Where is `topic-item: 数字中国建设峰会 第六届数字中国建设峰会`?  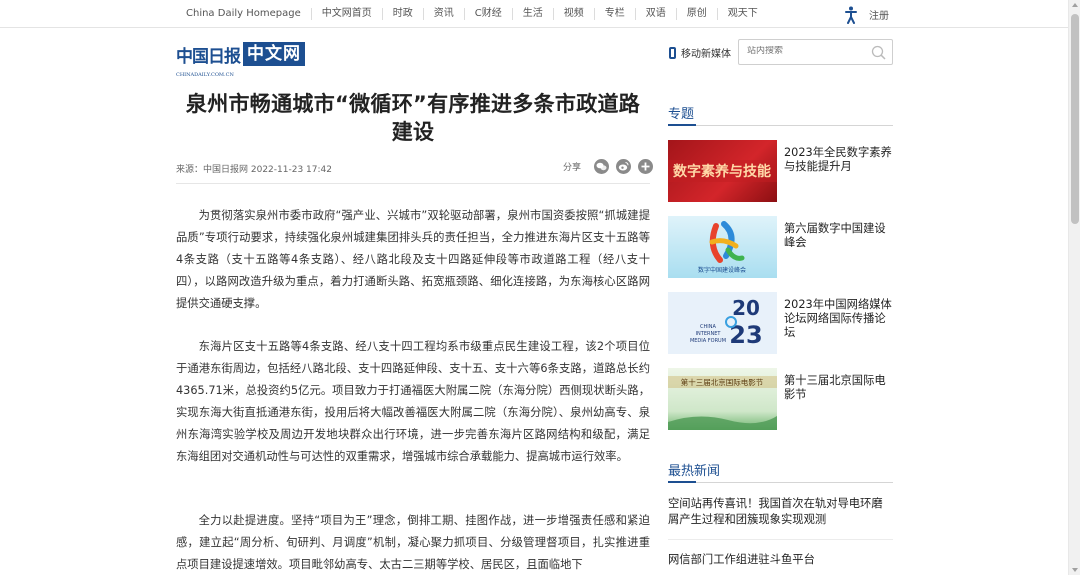
topic-item: 数字中国建设峰会 第六届数字中国建设峰会 is located at coordinates (780, 247).